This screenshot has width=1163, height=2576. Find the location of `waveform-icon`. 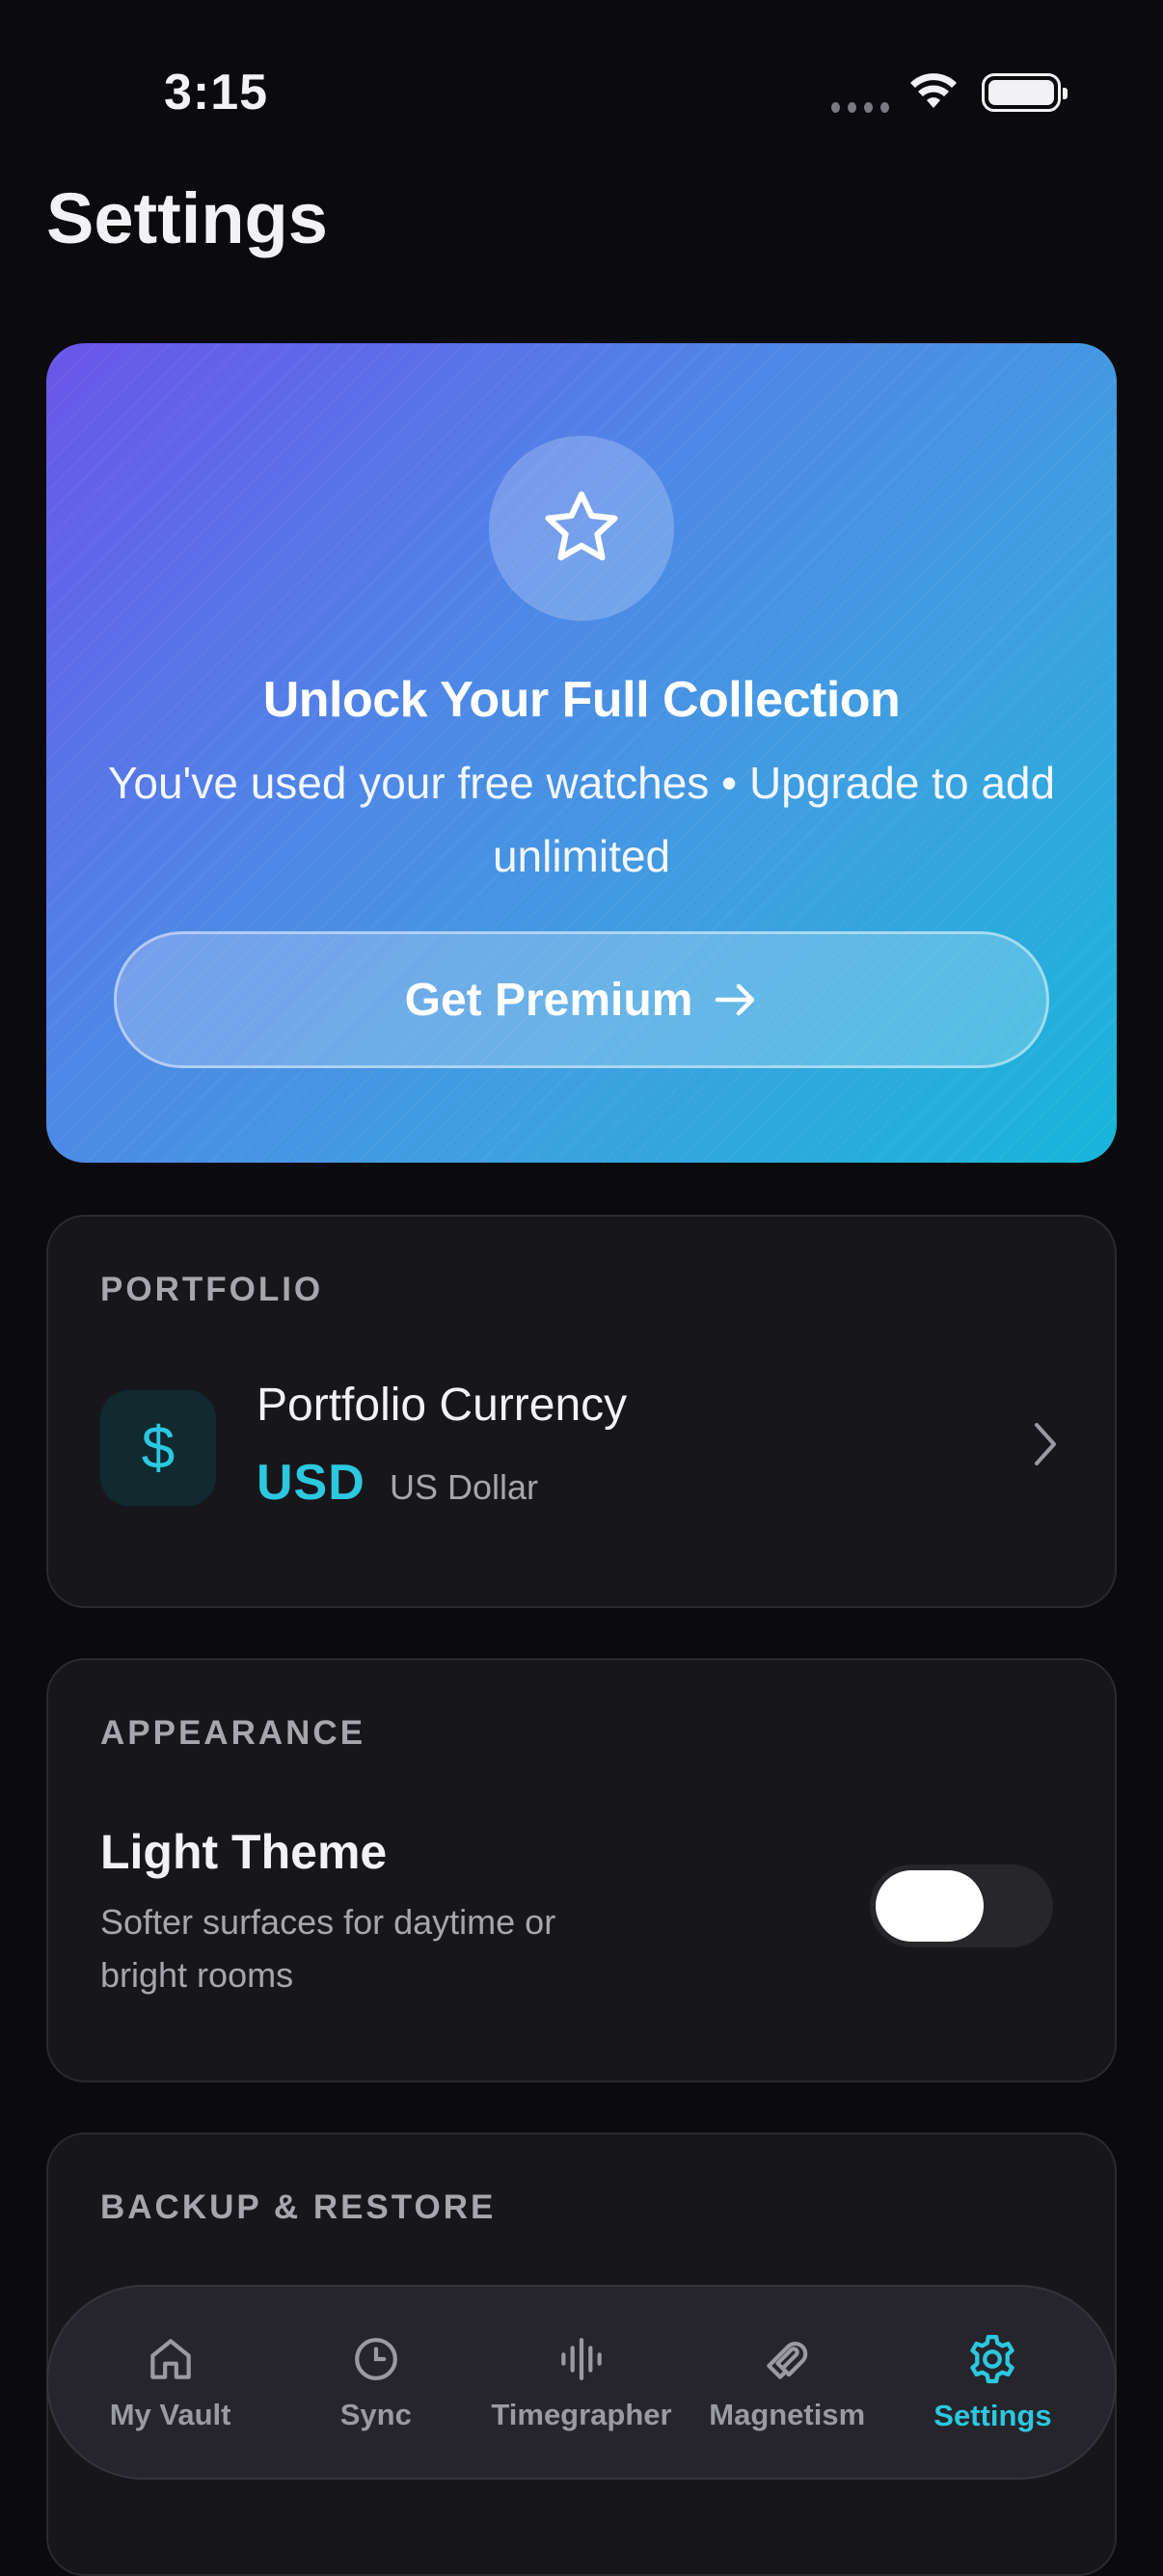

waveform-icon is located at coordinates (581, 2359).